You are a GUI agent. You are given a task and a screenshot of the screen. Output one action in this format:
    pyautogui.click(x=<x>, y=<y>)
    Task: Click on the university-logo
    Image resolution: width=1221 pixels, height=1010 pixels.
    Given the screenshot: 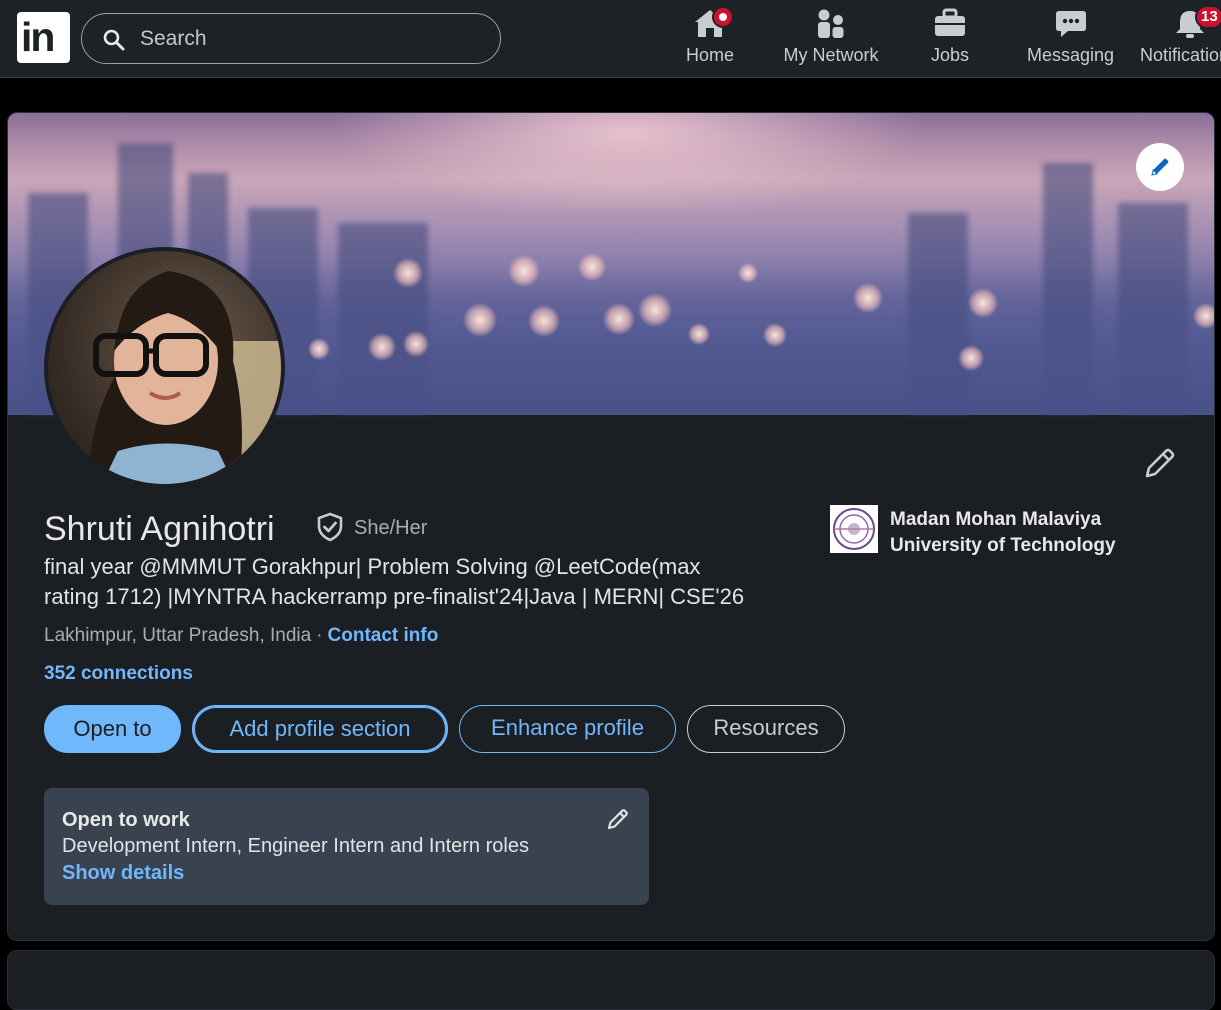 What is the action you would take?
    pyautogui.click(x=854, y=529)
    